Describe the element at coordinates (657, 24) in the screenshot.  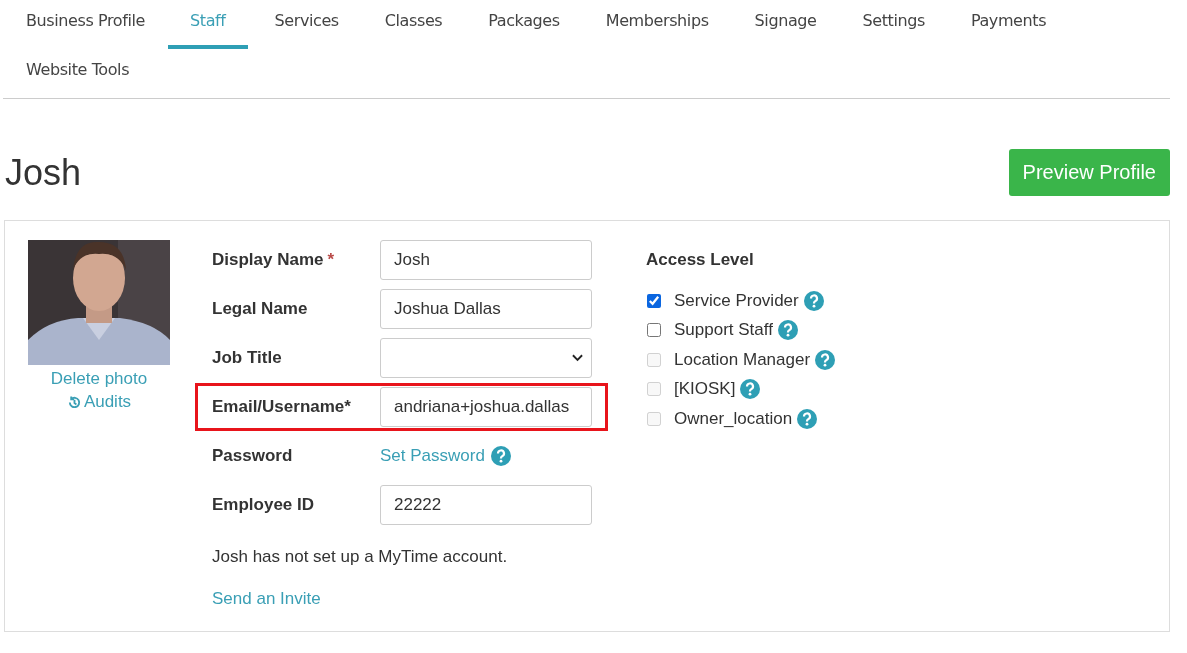
I see `nav-tab: Memberships` at that location.